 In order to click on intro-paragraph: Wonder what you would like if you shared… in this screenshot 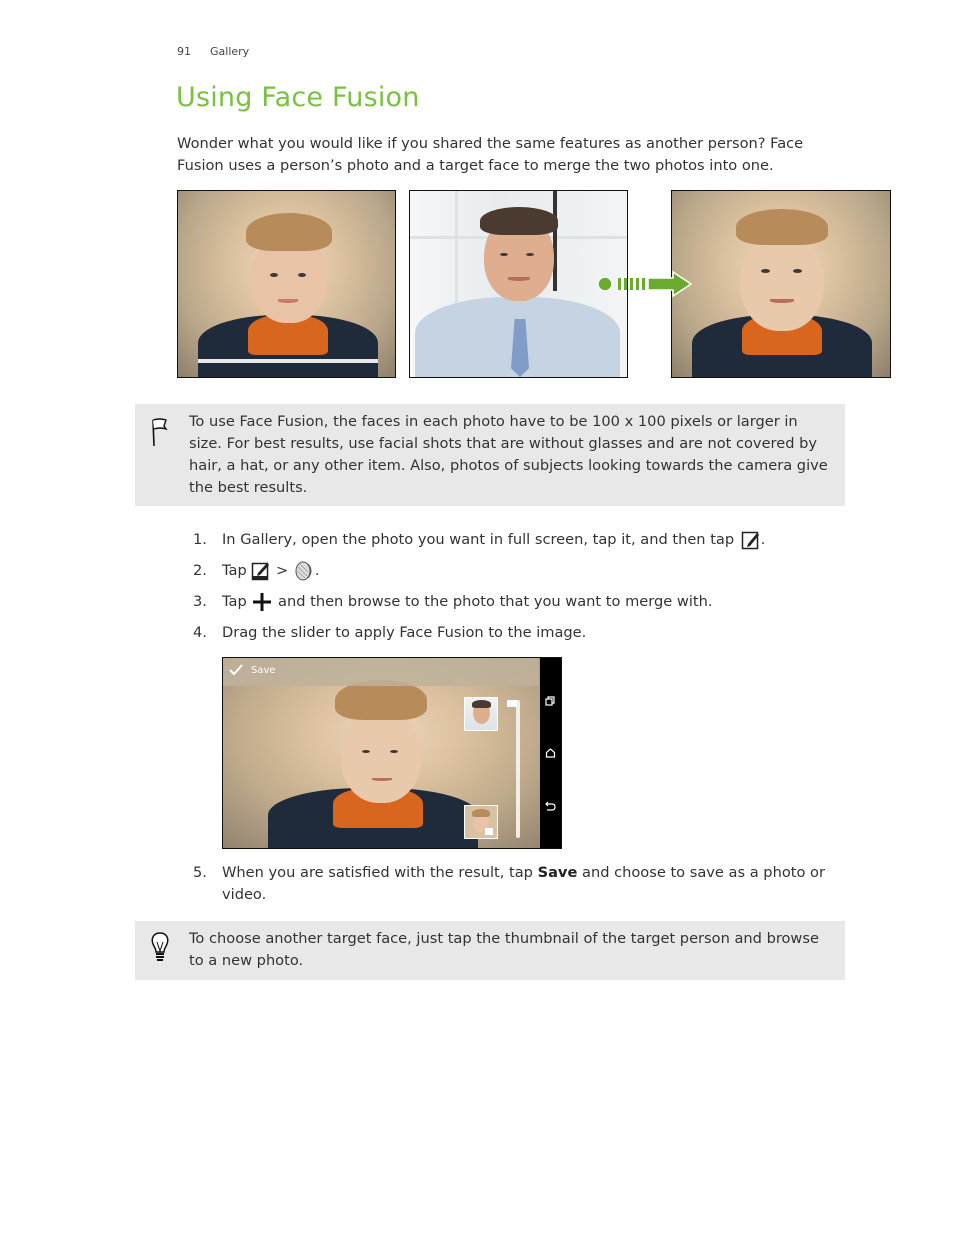, I will do `click(490, 154)`.